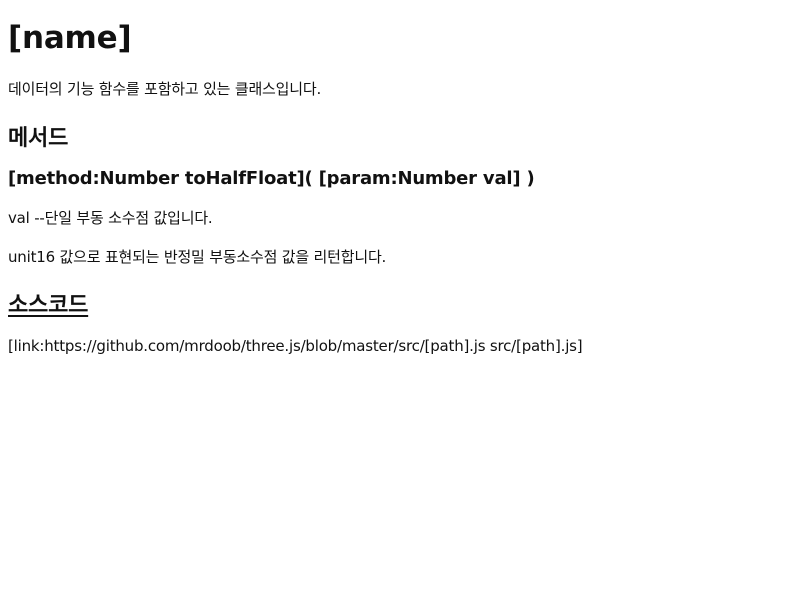  Describe the element at coordinates (70, 38) in the screenshot. I see `page-title: [name]` at that location.